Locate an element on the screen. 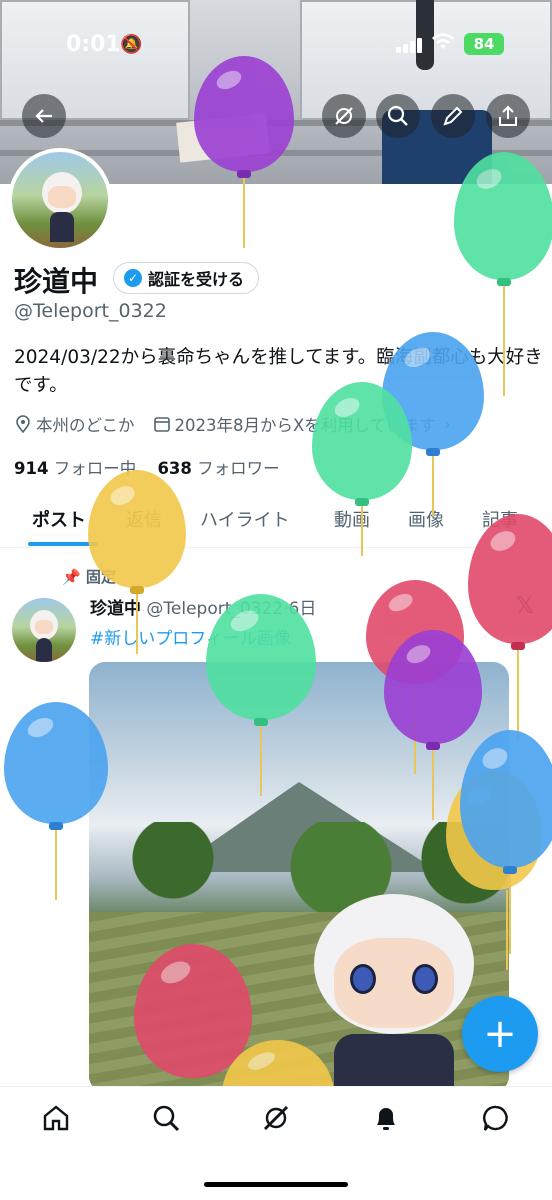 The height and width of the screenshot is (1200, 552). location-icon is located at coordinates (23, 424).